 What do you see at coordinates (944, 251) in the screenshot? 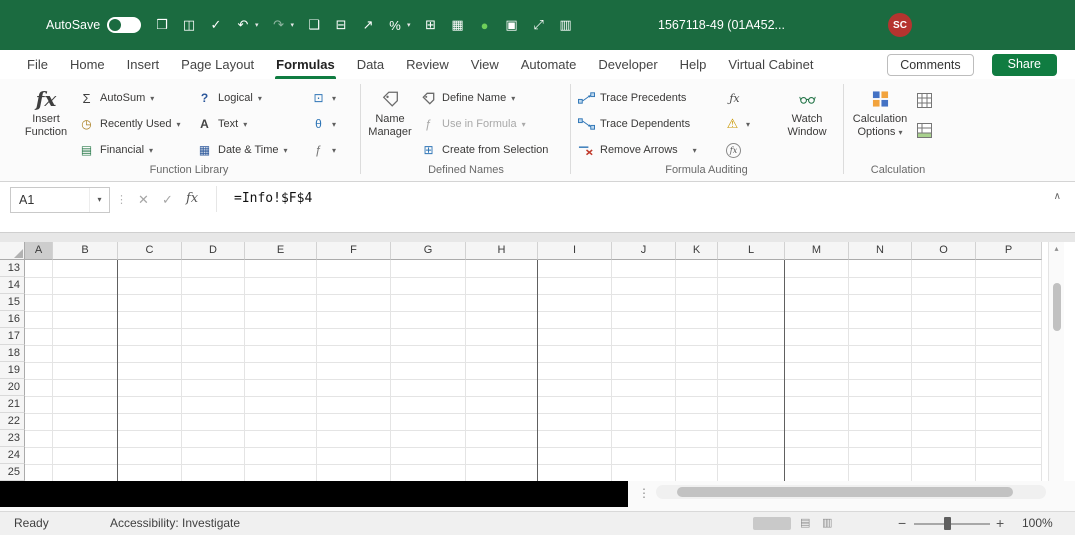
I see `column-header-O: O` at bounding box center [944, 251].